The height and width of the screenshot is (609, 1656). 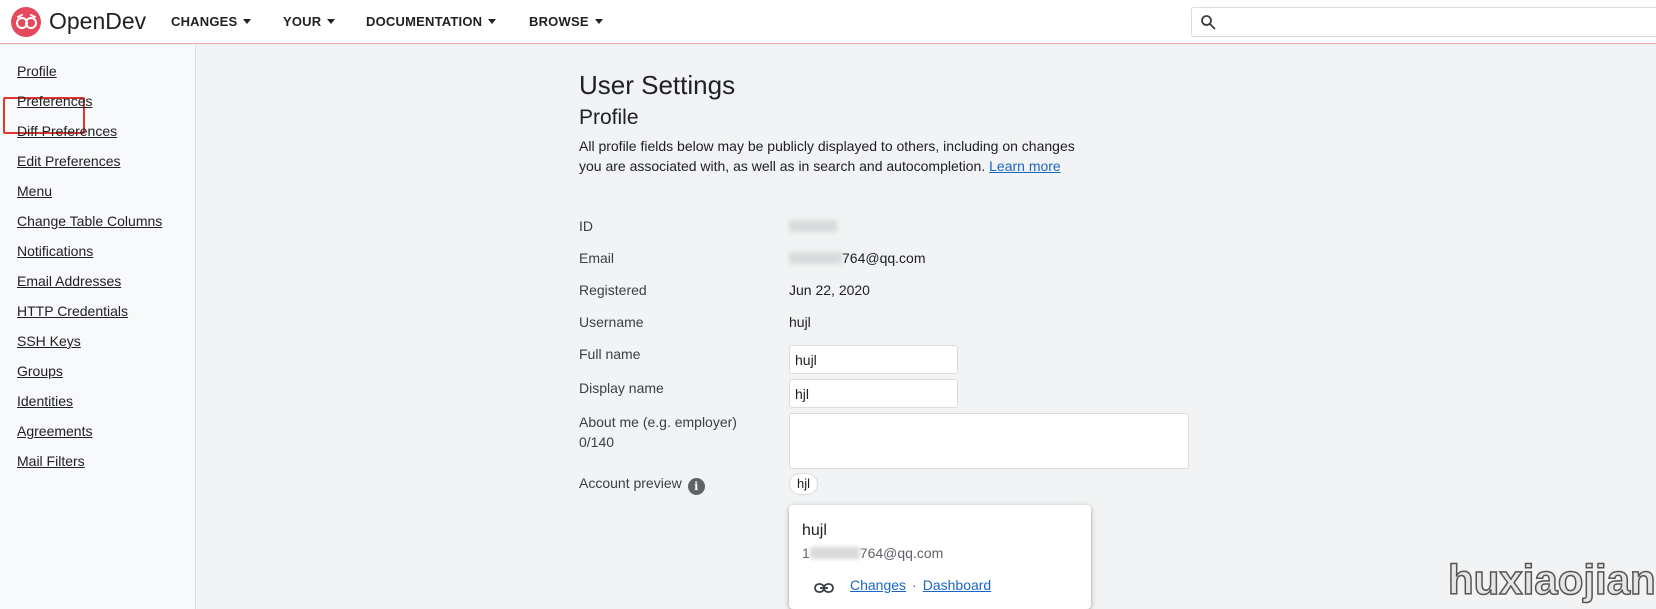 I want to click on about-me-textarea, so click(x=989, y=441).